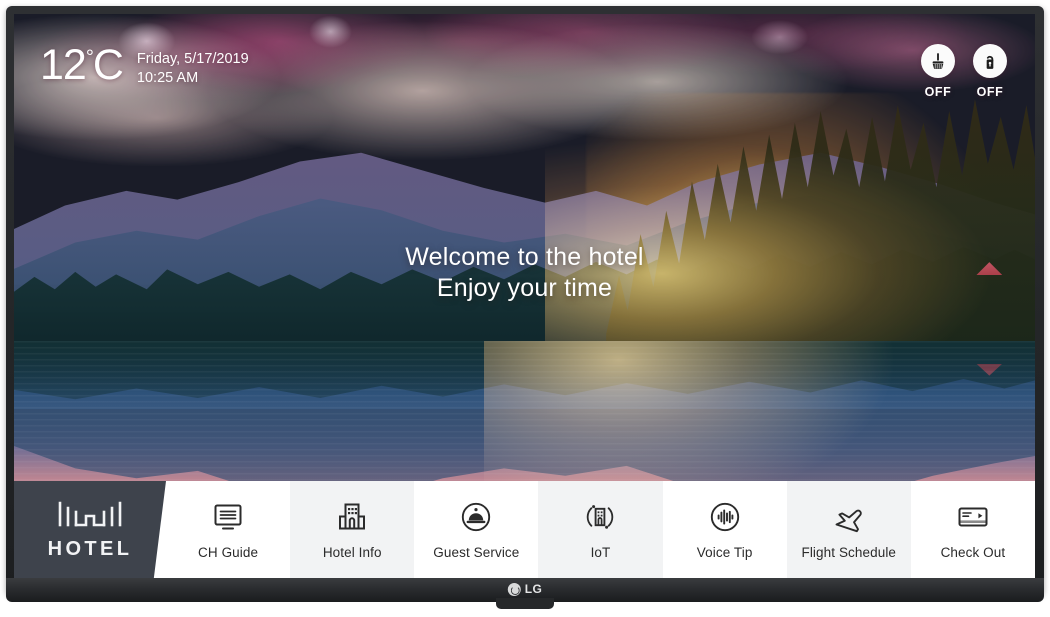 The height and width of the screenshot is (617, 1050). What do you see at coordinates (352, 529) in the screenshot?
I see `menu-item-hotel-info: Hotel Info` at bounding box center [352, 529].